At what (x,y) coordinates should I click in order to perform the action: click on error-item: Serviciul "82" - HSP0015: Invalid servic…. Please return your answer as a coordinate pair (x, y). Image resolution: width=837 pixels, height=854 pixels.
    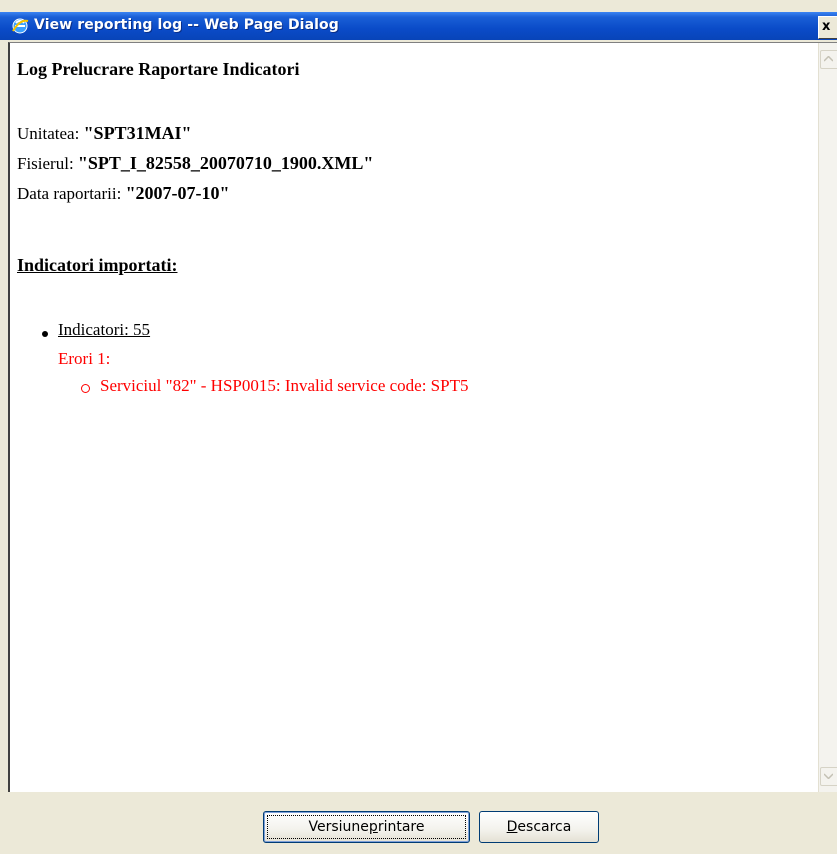
    Looking at the image, I should click on (284, 385).